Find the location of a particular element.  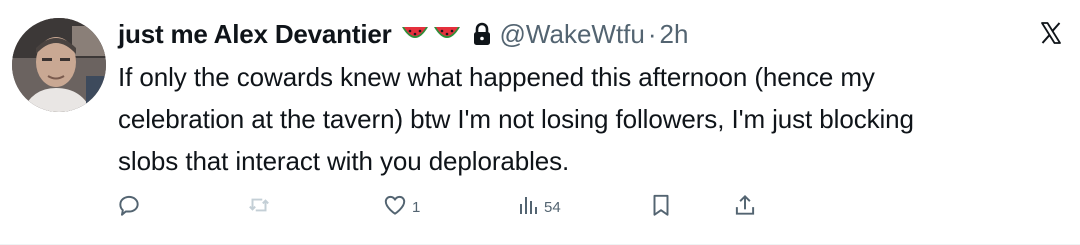

avatar is located at coordinates (59, 65).